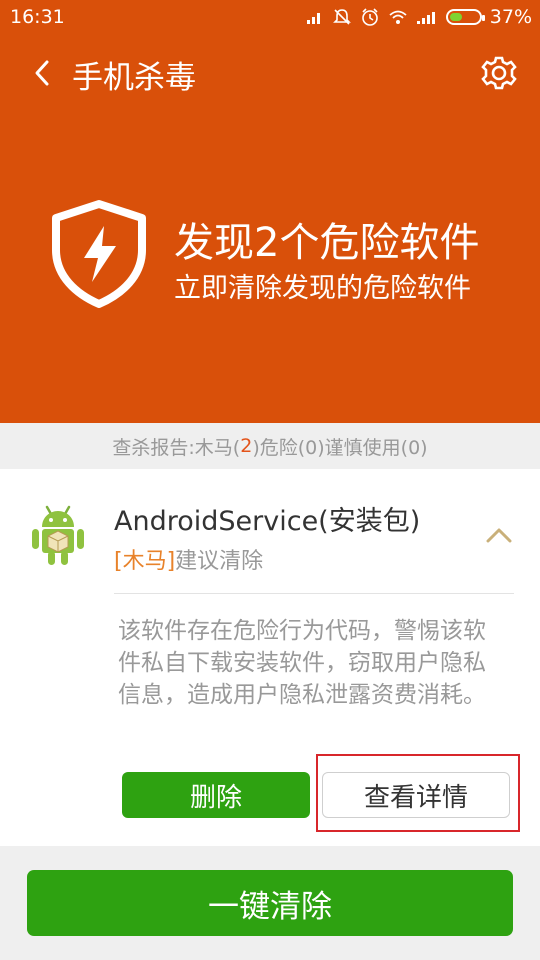  Describe the element at coordinates (499, 535) in the screenshot. I see `collapse-chevron-up-icon` at that location.